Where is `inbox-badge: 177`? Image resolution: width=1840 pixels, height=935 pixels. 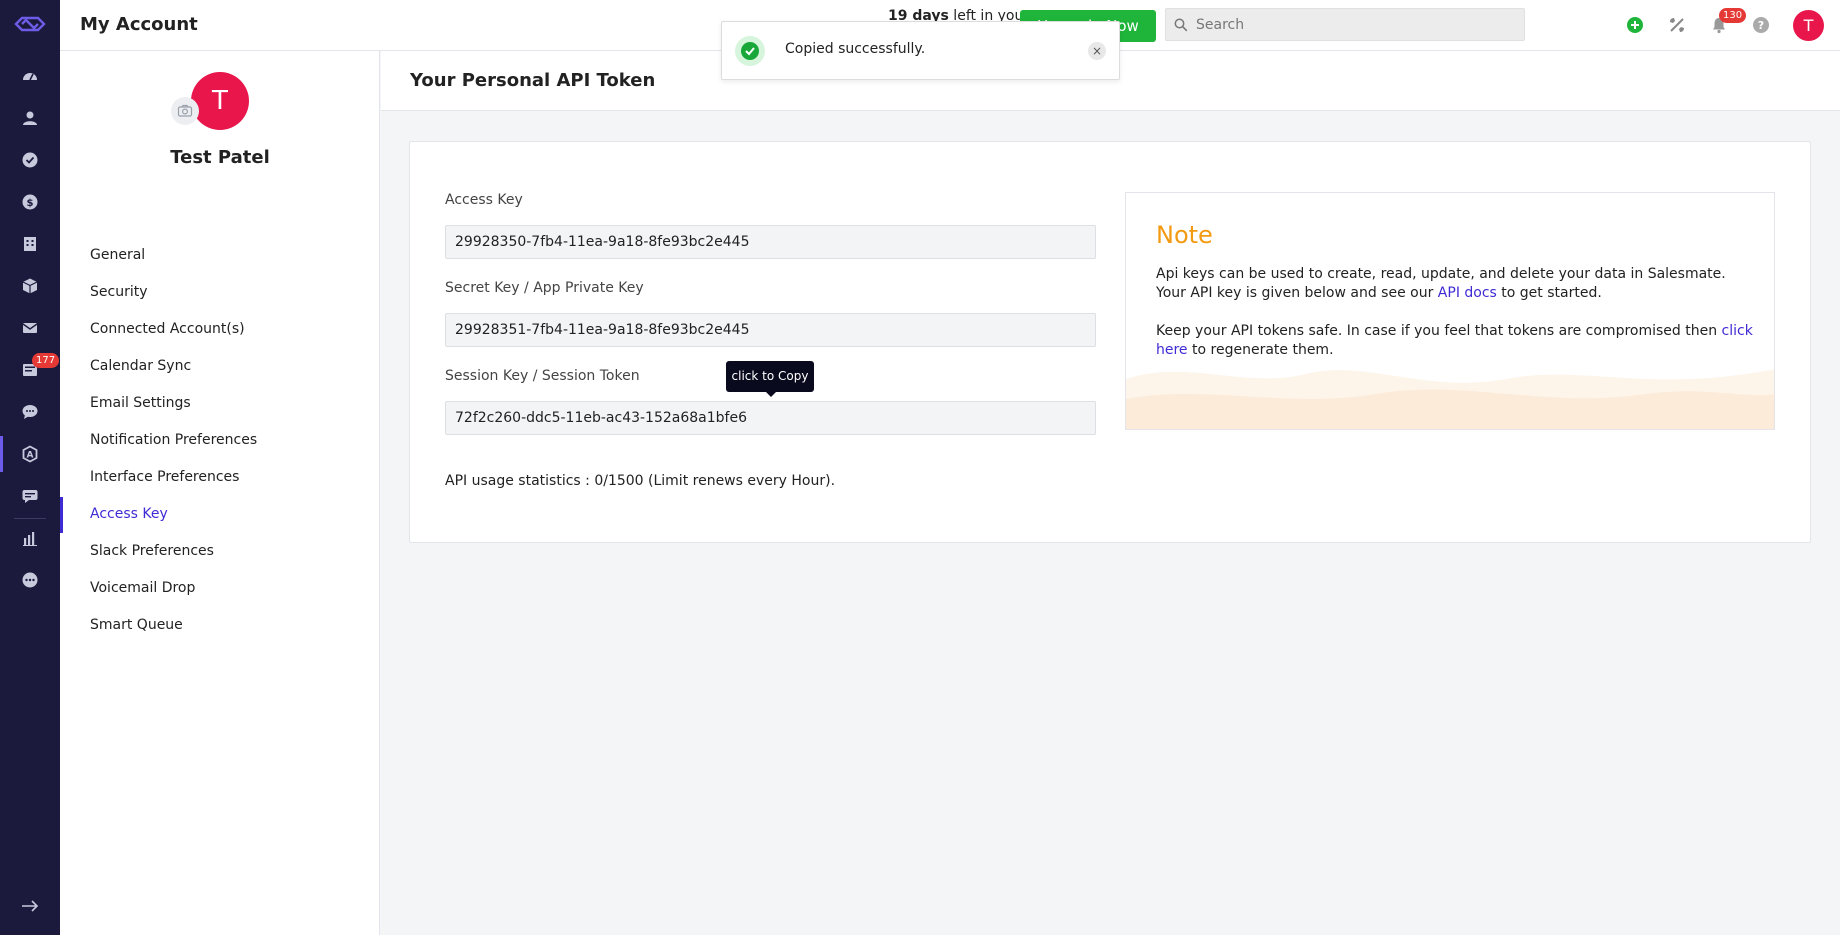
inbox-badge: 177 is located at coordinates (46, 360).